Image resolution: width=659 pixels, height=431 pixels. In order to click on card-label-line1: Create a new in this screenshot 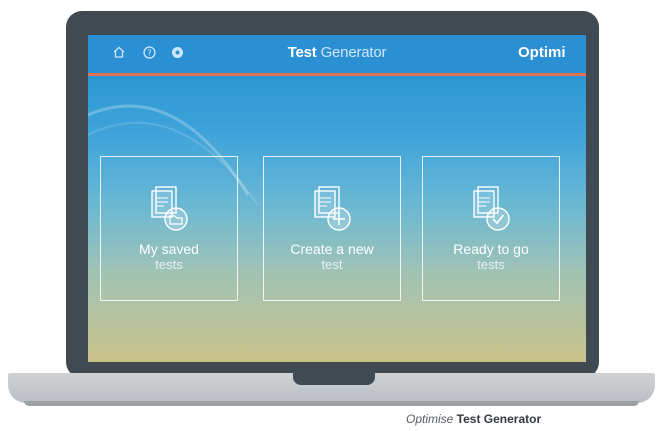, I will do `click(332, 249)`.